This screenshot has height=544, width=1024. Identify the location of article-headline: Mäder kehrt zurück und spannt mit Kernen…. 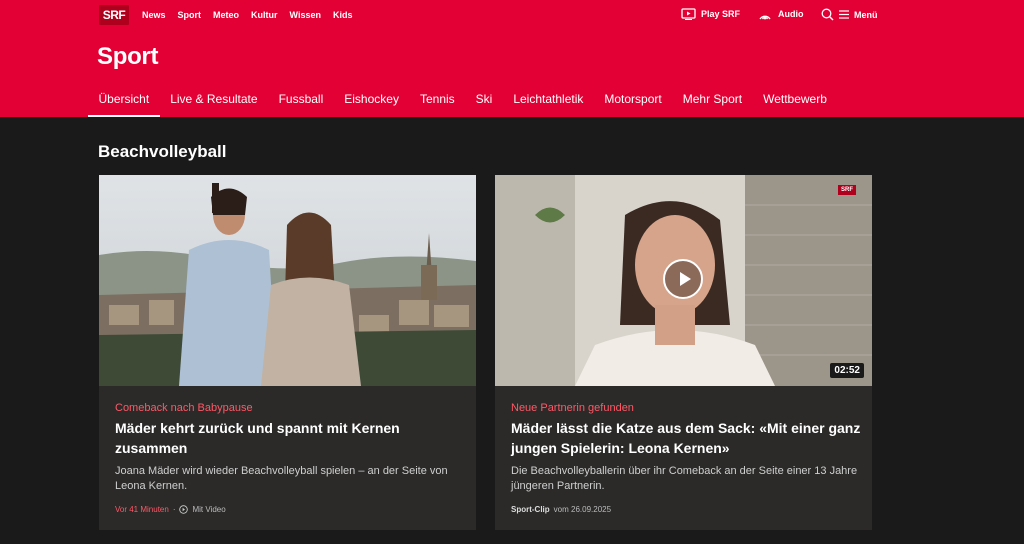
(290, 438).